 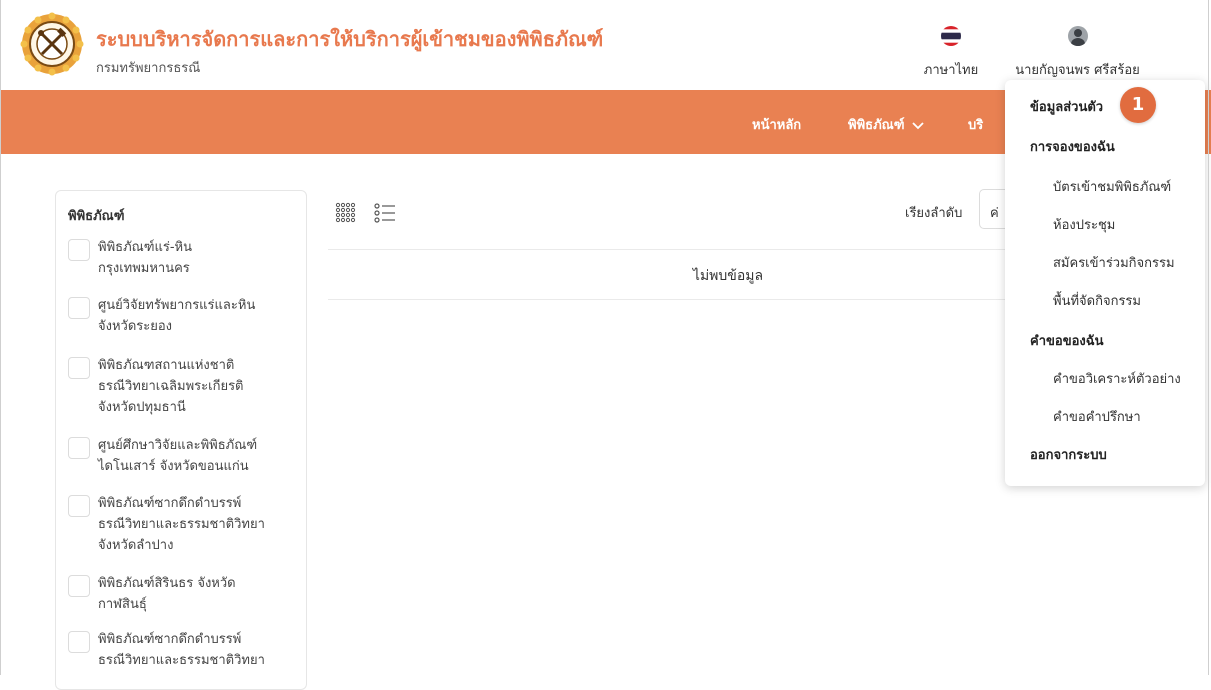 I want to click on menu-sample-analysis-request: คำขอวิเคราะห์ตัวอย่าง, so click(x=1117, y=378).